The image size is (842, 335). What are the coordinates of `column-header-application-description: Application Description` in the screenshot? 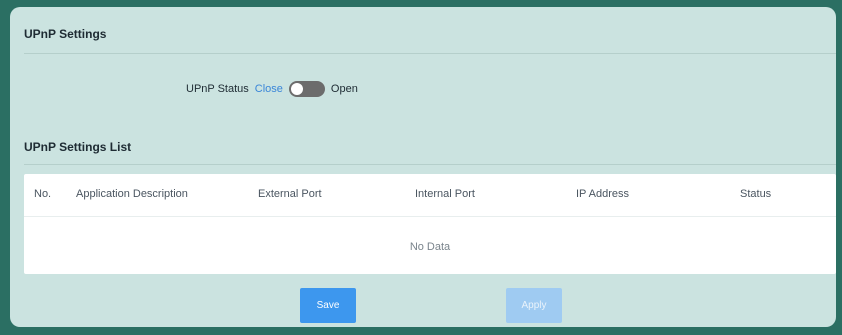 It's located at (132, 194).